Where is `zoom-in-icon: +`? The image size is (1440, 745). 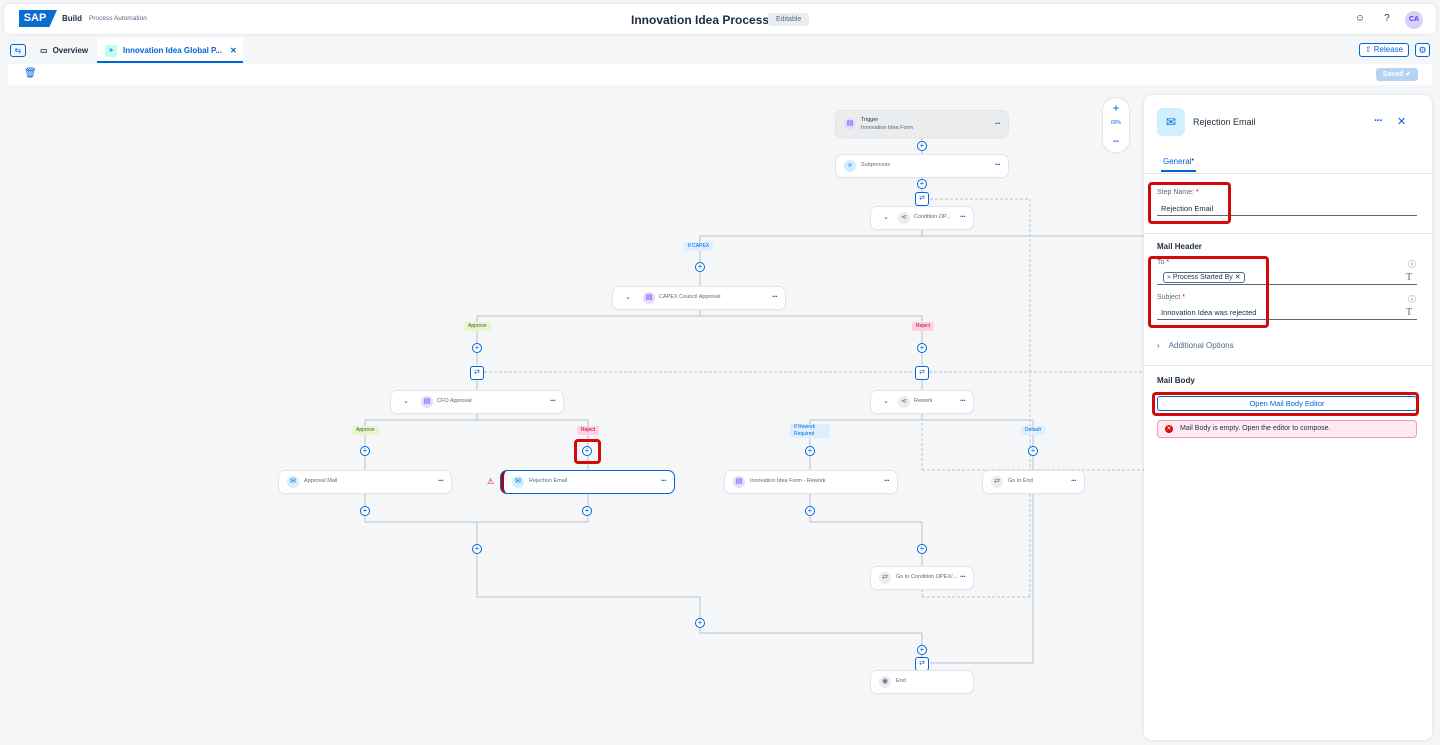
zoom-in-icon: + is located at coordinates (1116, 108).